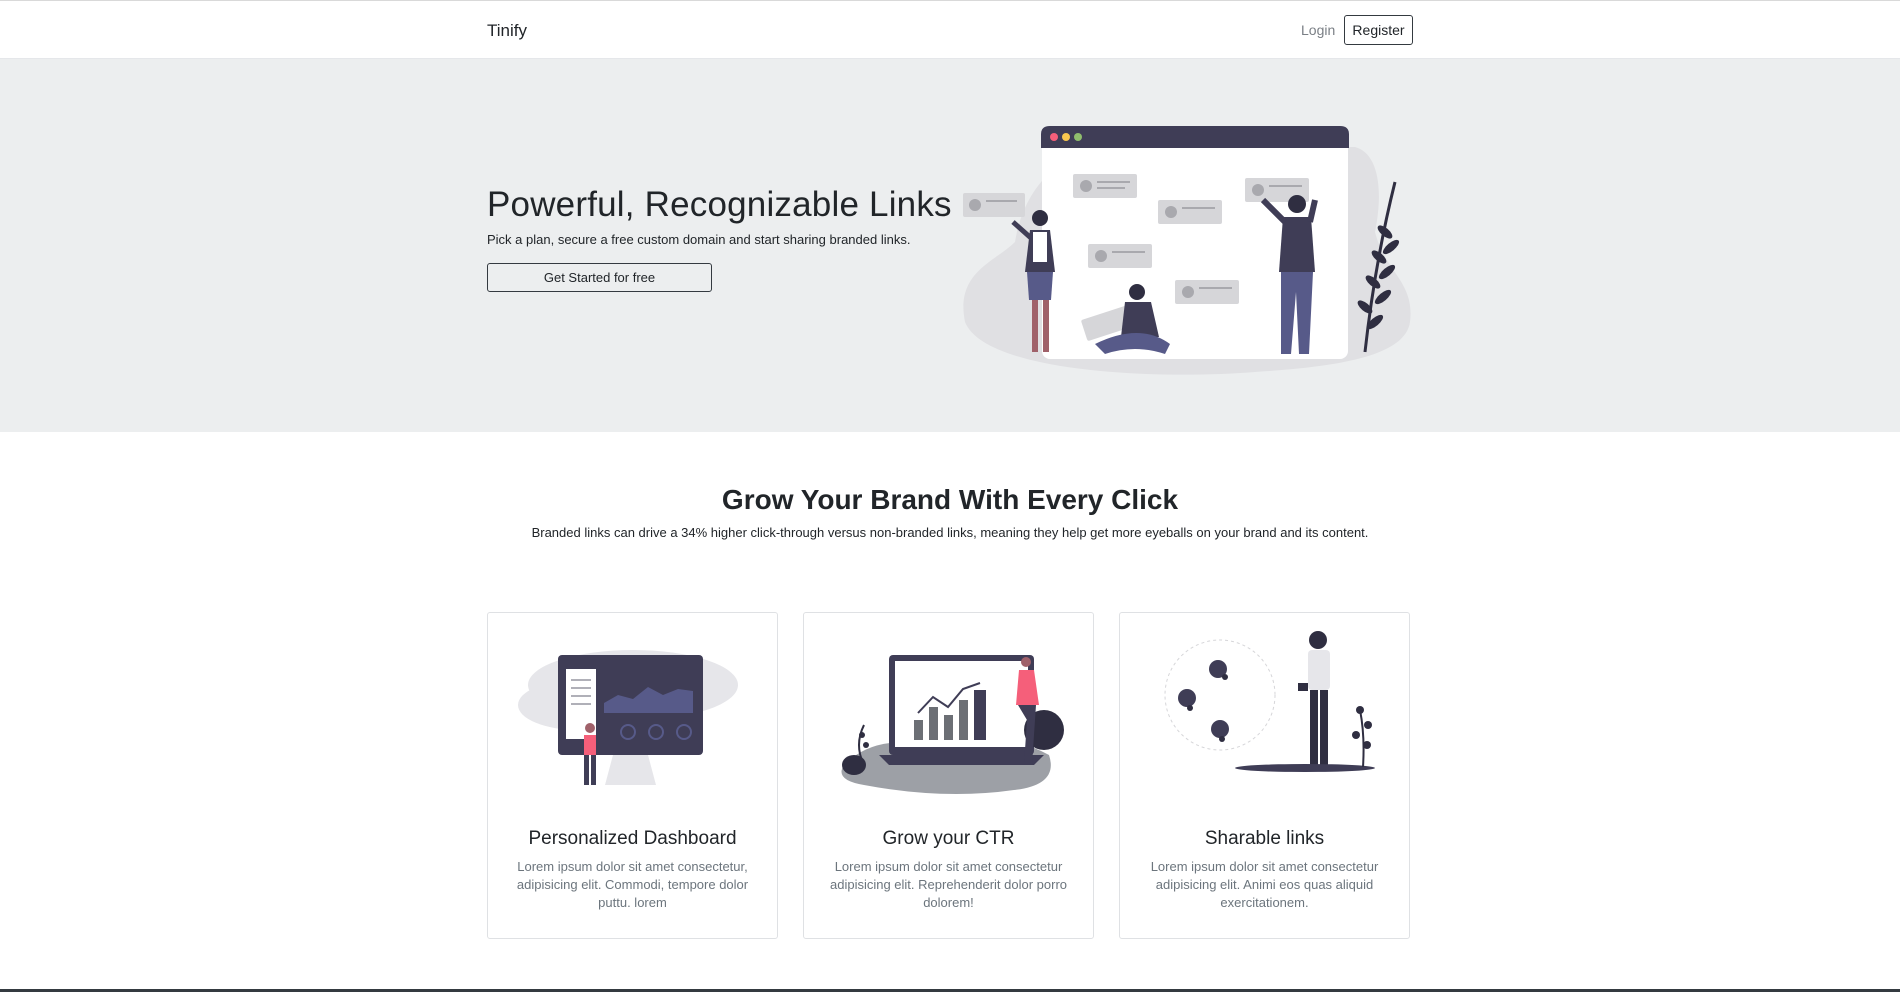 The height and width of the screenshot is (992, 1900). What do you see at coordinates (1269, 701) in the screenshot?
I see `sharable-illustration` at bounding box center [1269, 701].